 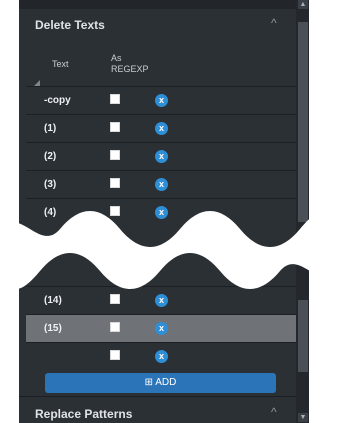 I want to click on row-text: (2), so click(x=50, y=156).